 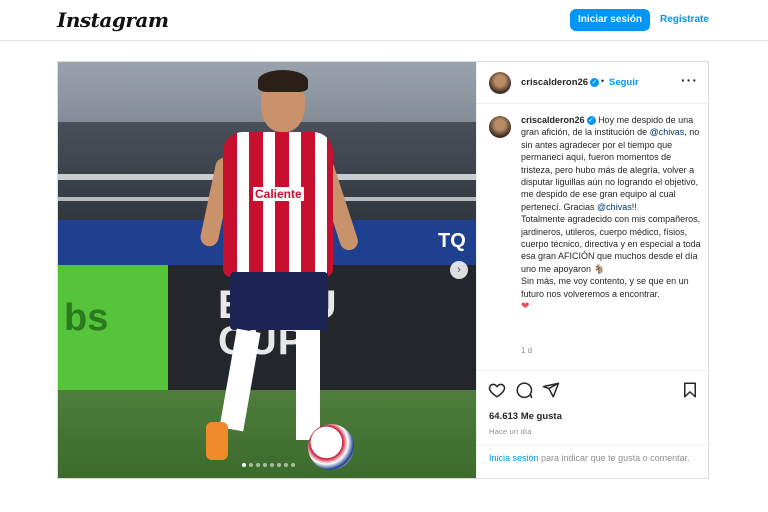 I want to click on post-actions, so click(x=593, y=387).